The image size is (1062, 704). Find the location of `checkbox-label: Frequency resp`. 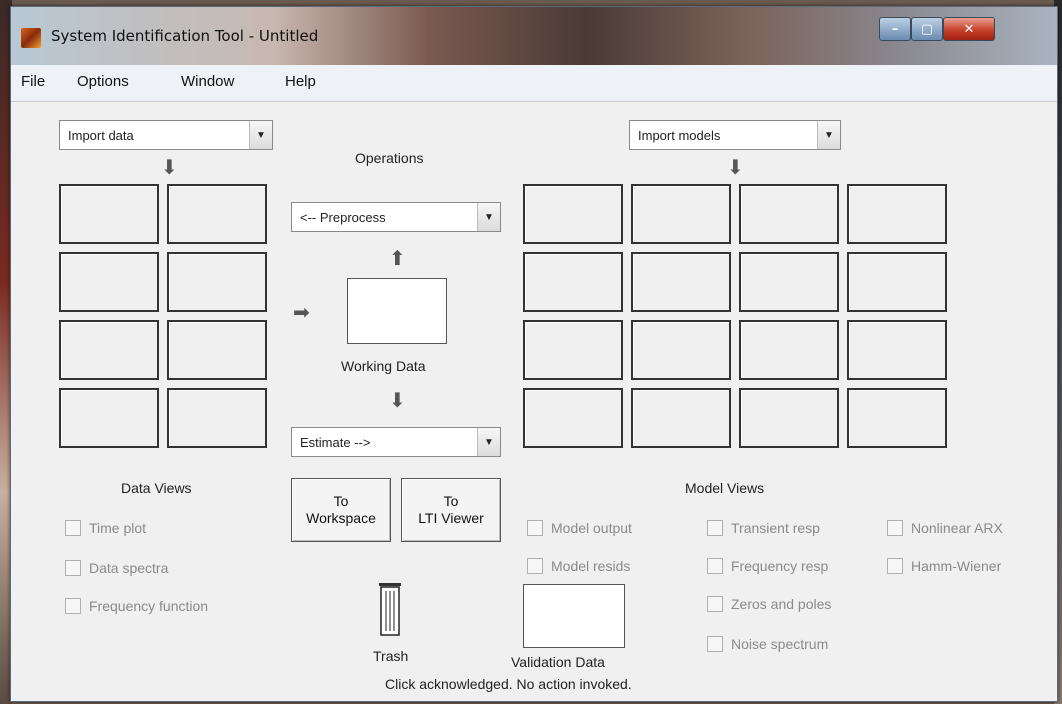

checkbox-label: Frequency resp is located at coordinates (780, 566).